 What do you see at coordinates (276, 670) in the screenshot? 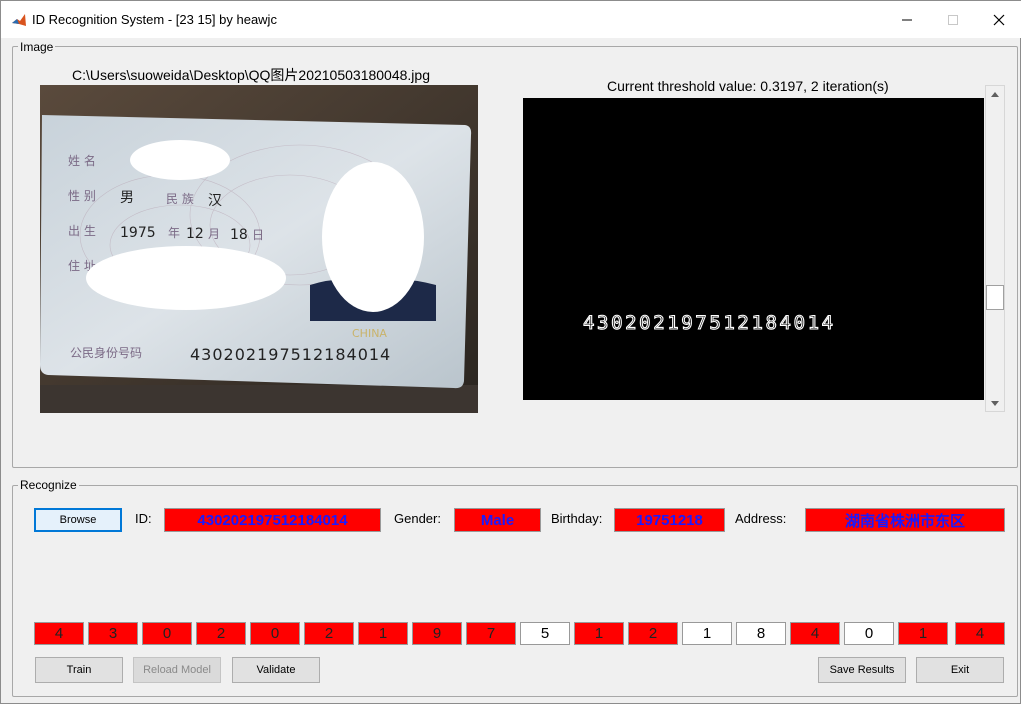
I see `validate-button: Validate` at bounding box center [276, 670].